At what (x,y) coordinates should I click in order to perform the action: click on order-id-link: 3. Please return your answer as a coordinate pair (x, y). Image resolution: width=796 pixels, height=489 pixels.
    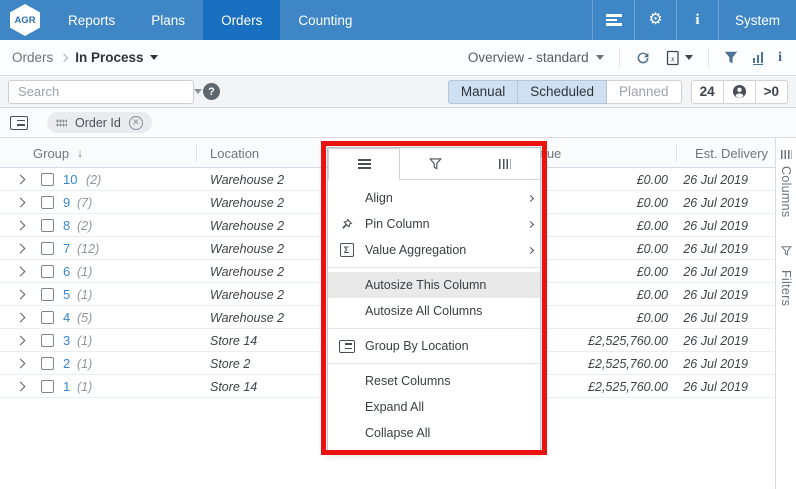
    Looking at the image, I should click on (66, 340).